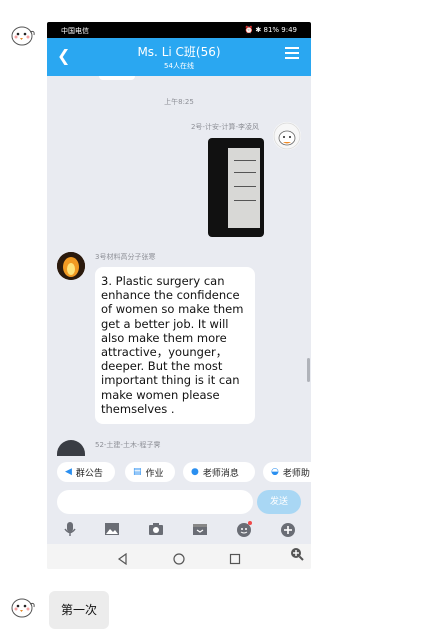 This screenshot has width=431, height=639. What do you see at coordinates (150, 472) in the screenshot?
I see `chip-homework: ▤ 作业` at bounding box center [150, 472].